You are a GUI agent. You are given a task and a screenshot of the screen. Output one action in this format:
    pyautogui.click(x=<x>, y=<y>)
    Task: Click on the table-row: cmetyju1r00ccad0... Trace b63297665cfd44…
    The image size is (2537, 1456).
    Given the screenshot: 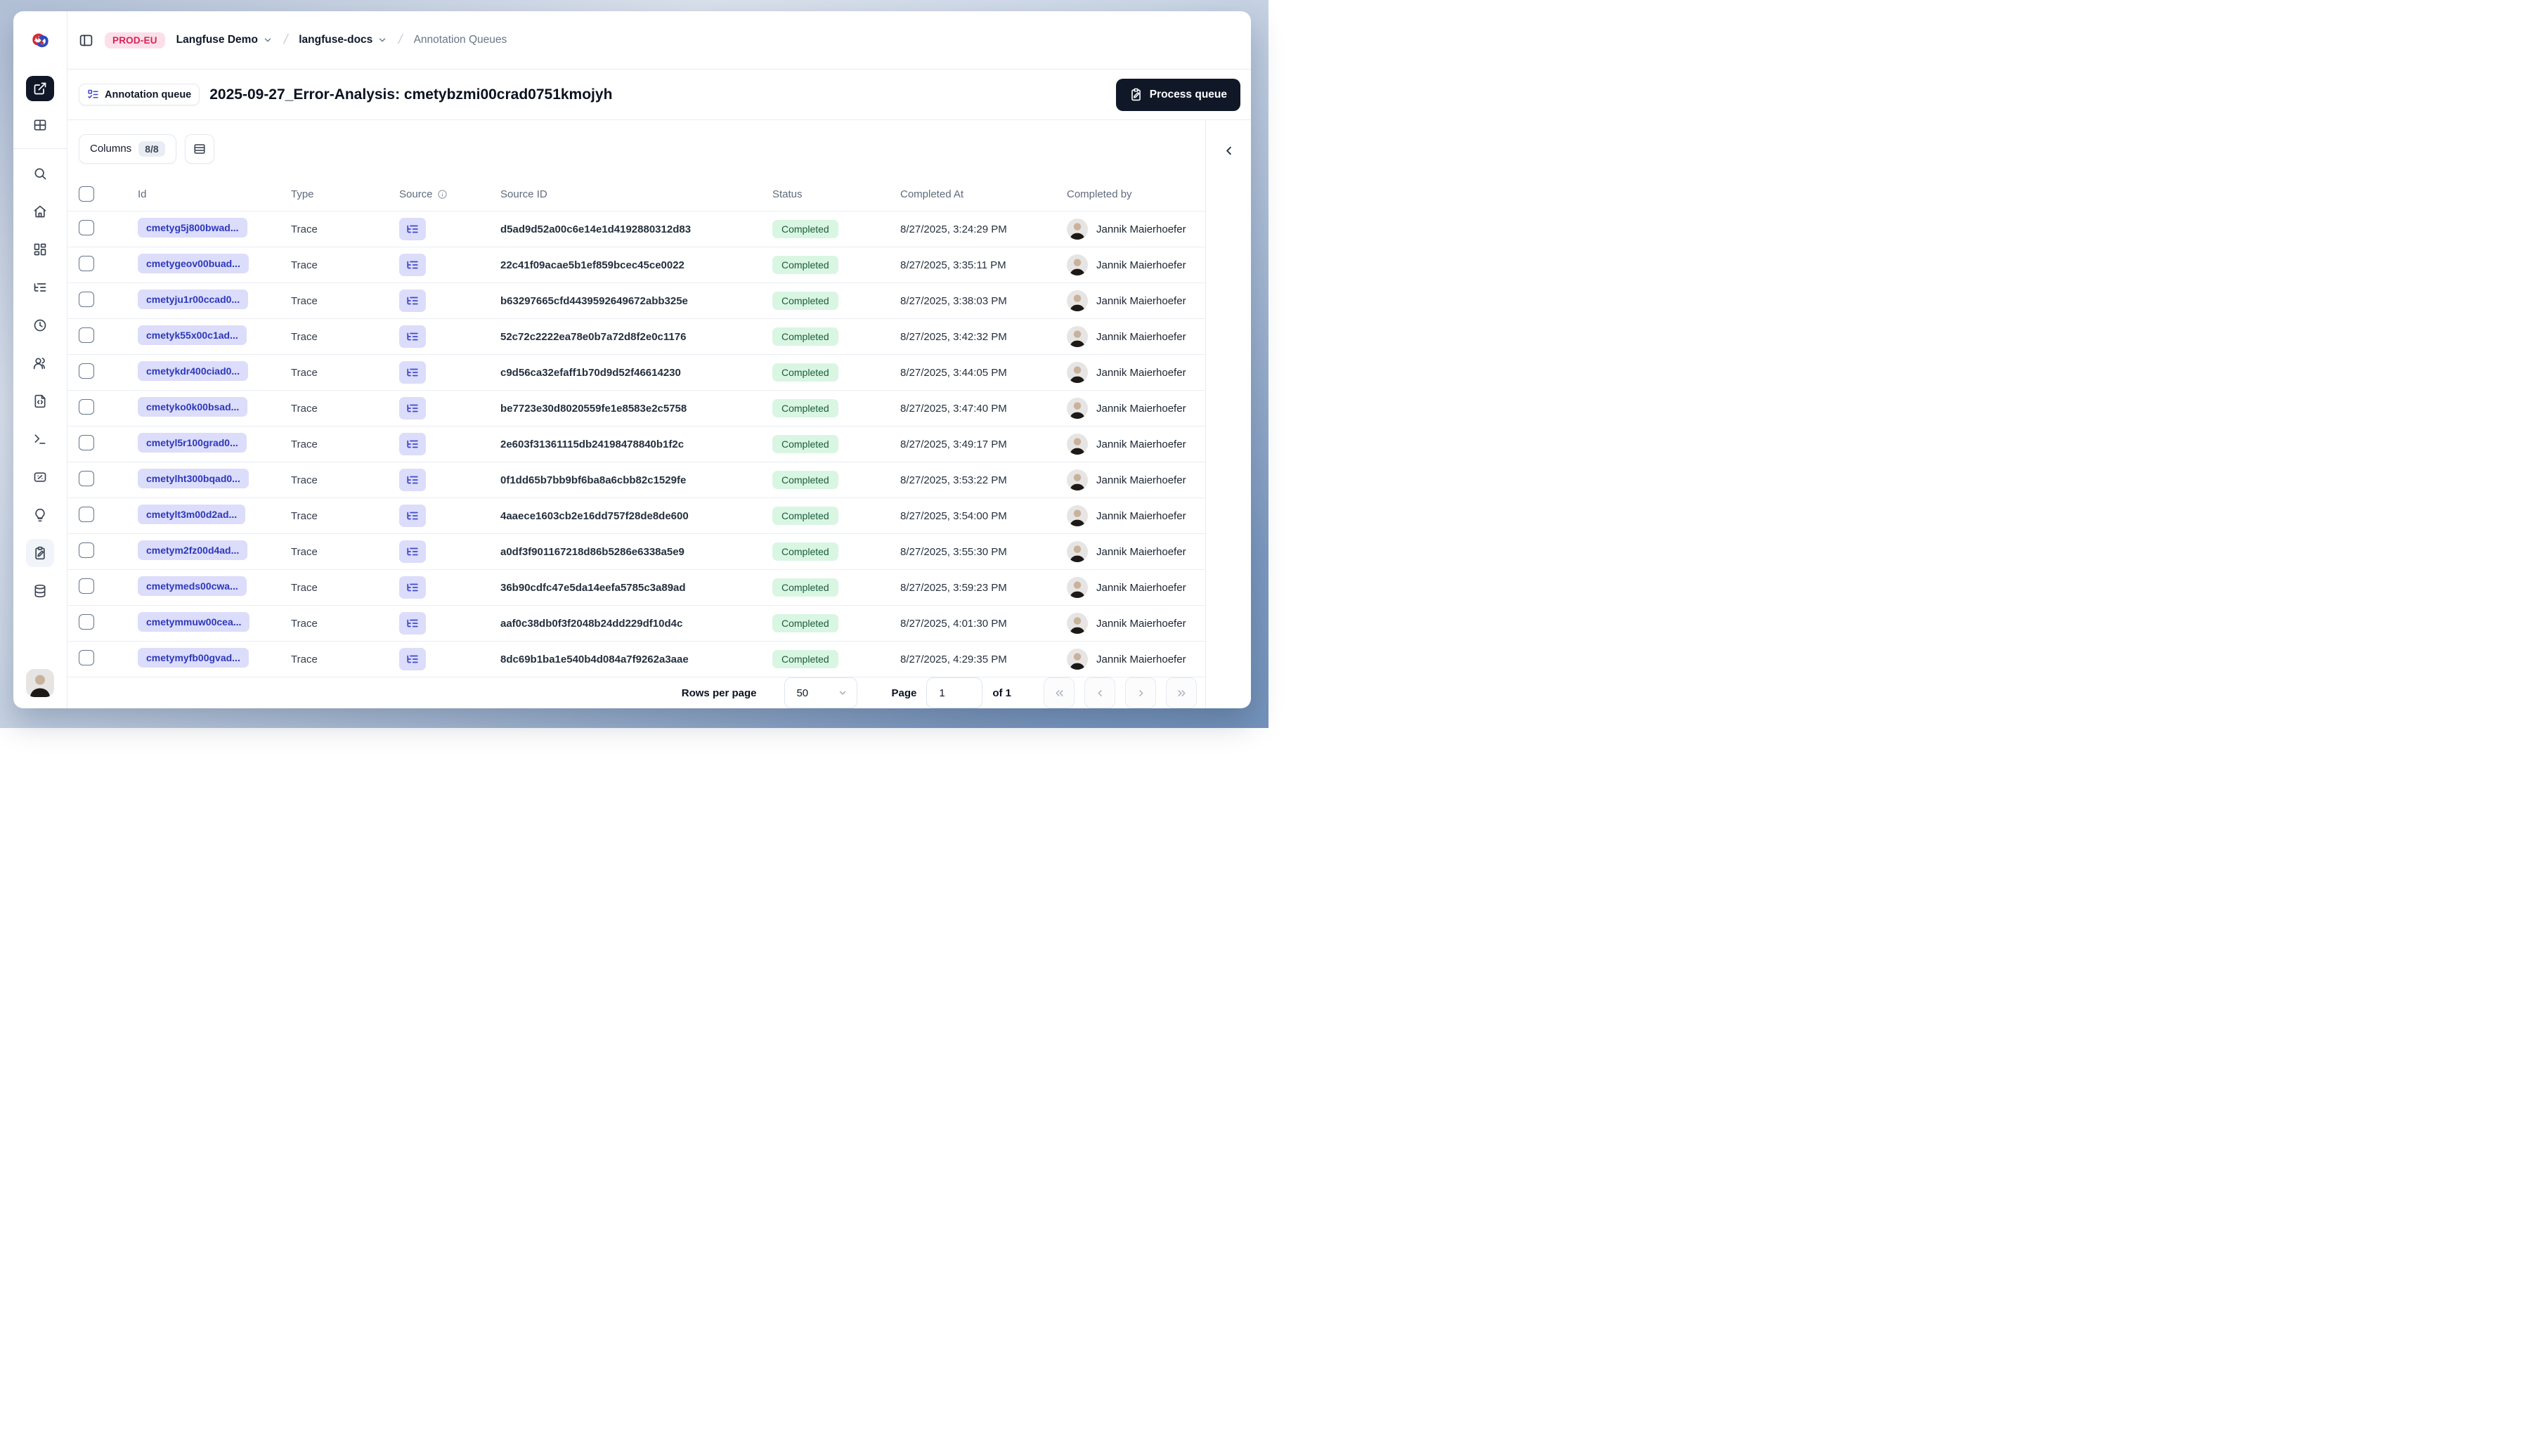 What is the action you would take?
    pyautogui.click(x=636, y=301)
    